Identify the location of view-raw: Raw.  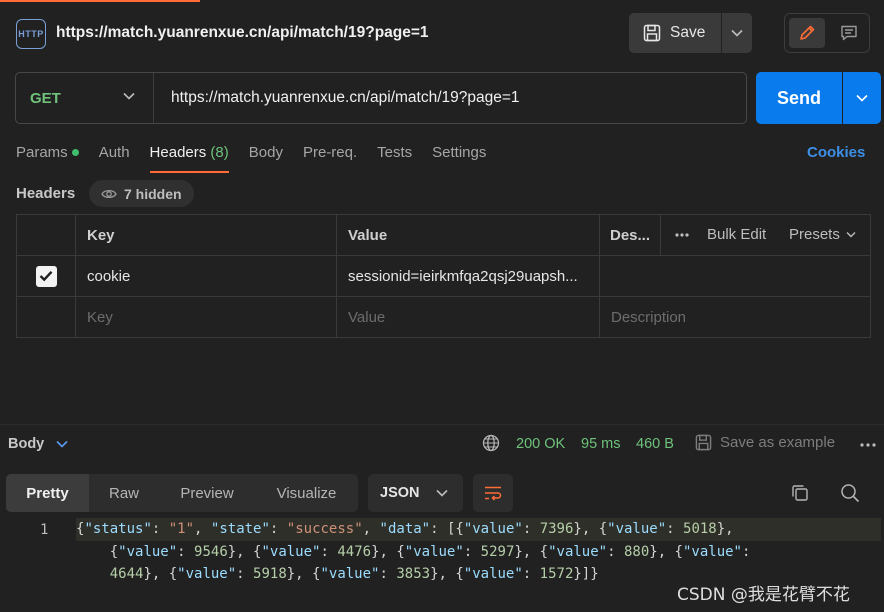
(124, 493).